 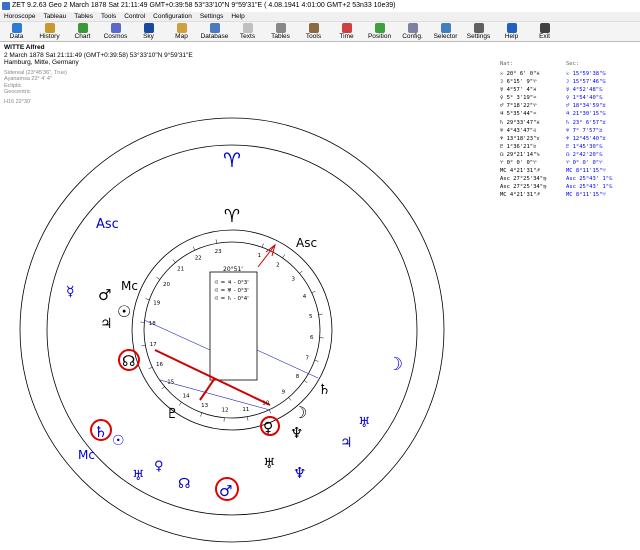 I want to click on jupiter-outer-icon: ♃, so click(x=346, y=443).